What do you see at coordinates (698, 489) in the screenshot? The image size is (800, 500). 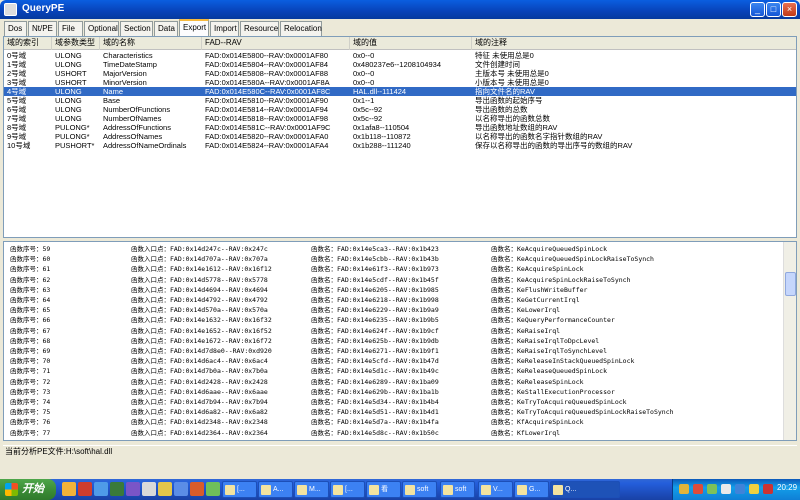 I see `tray-security-icon` at bounding box center [698, 489].